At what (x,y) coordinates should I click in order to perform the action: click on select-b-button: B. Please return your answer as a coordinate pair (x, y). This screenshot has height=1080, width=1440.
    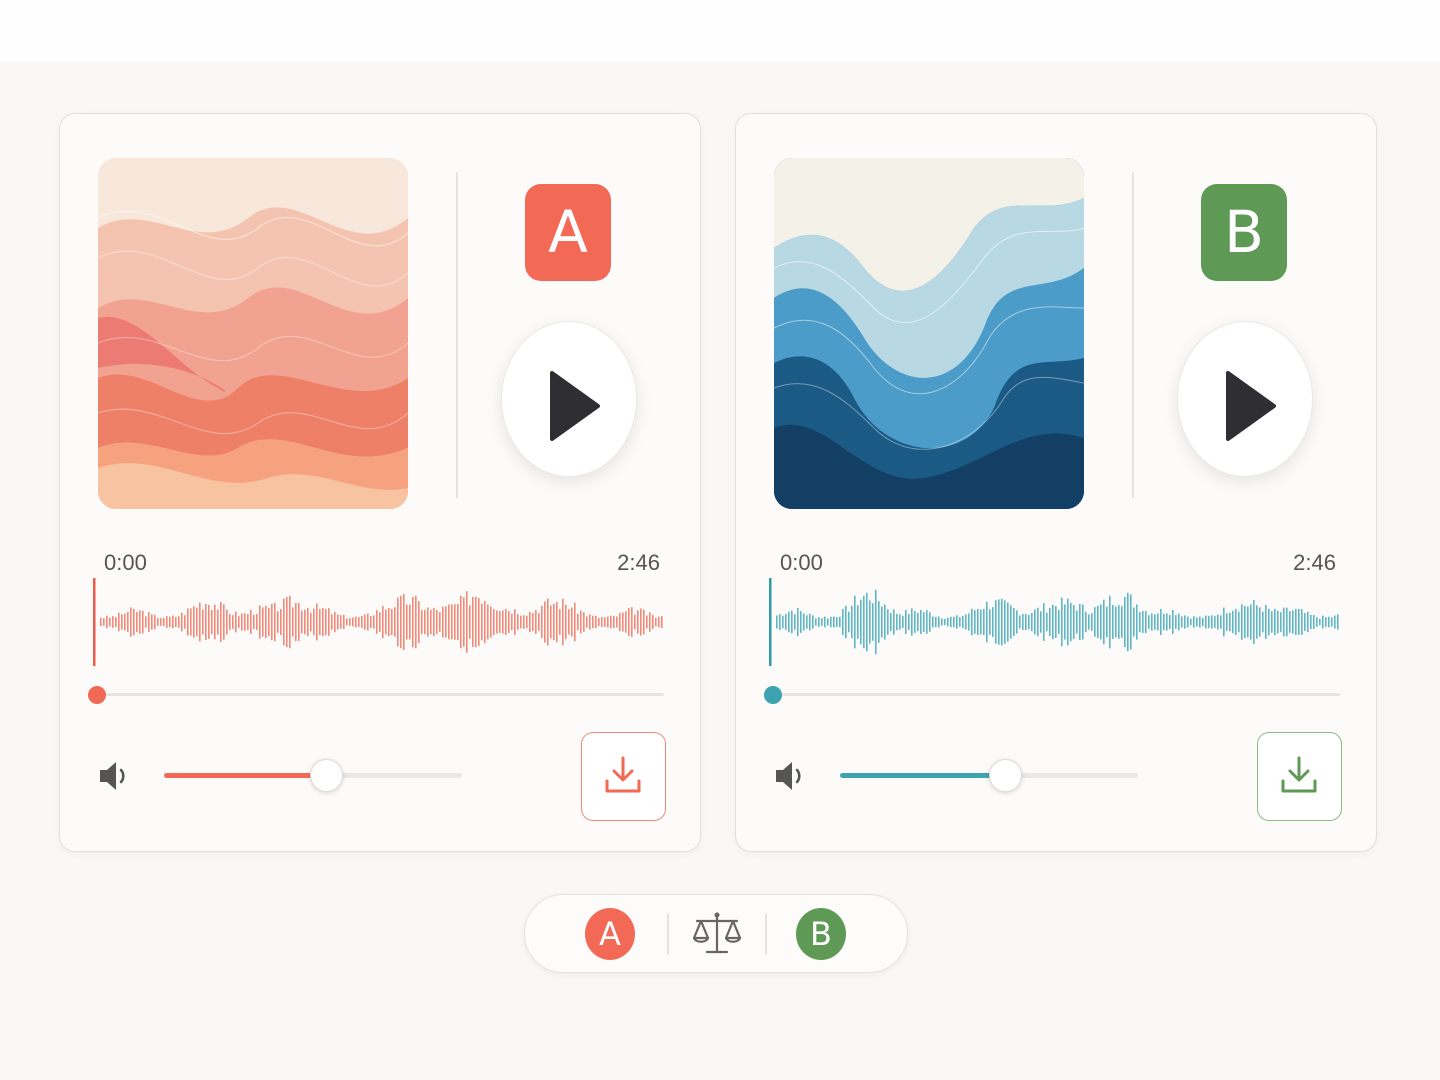
    Looking at the image, I should click on (821, 934).